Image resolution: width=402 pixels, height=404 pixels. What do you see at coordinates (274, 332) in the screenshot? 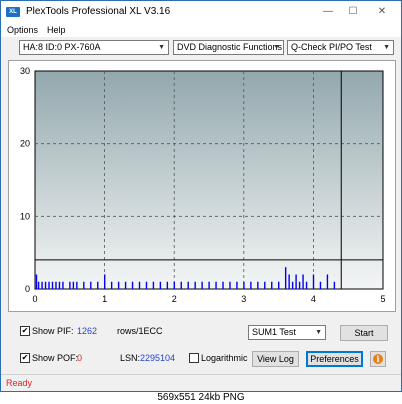
I see `sum-select-value: SUM1 Test` at bounding box center [274, 332].